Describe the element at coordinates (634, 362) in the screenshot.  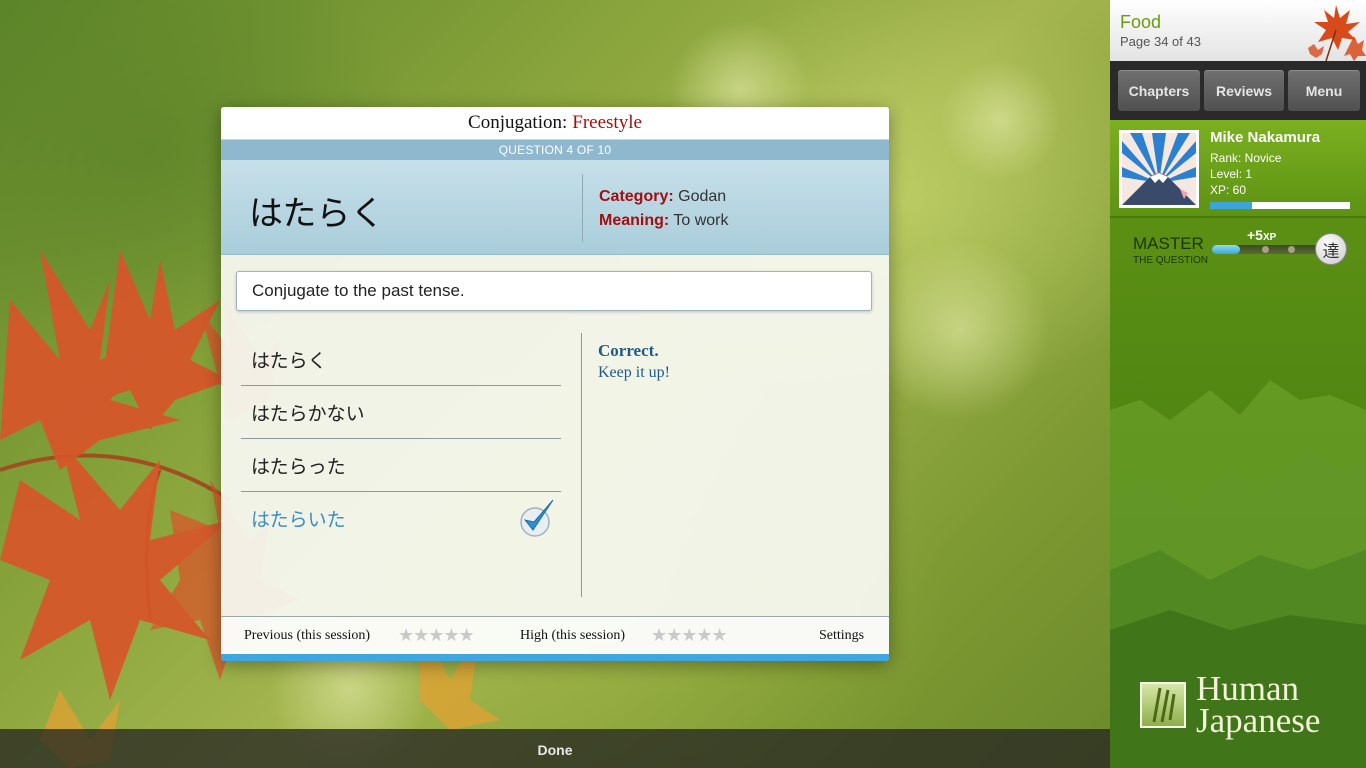
I see `feedback-panel: Correct. Keep it up!` at that location.